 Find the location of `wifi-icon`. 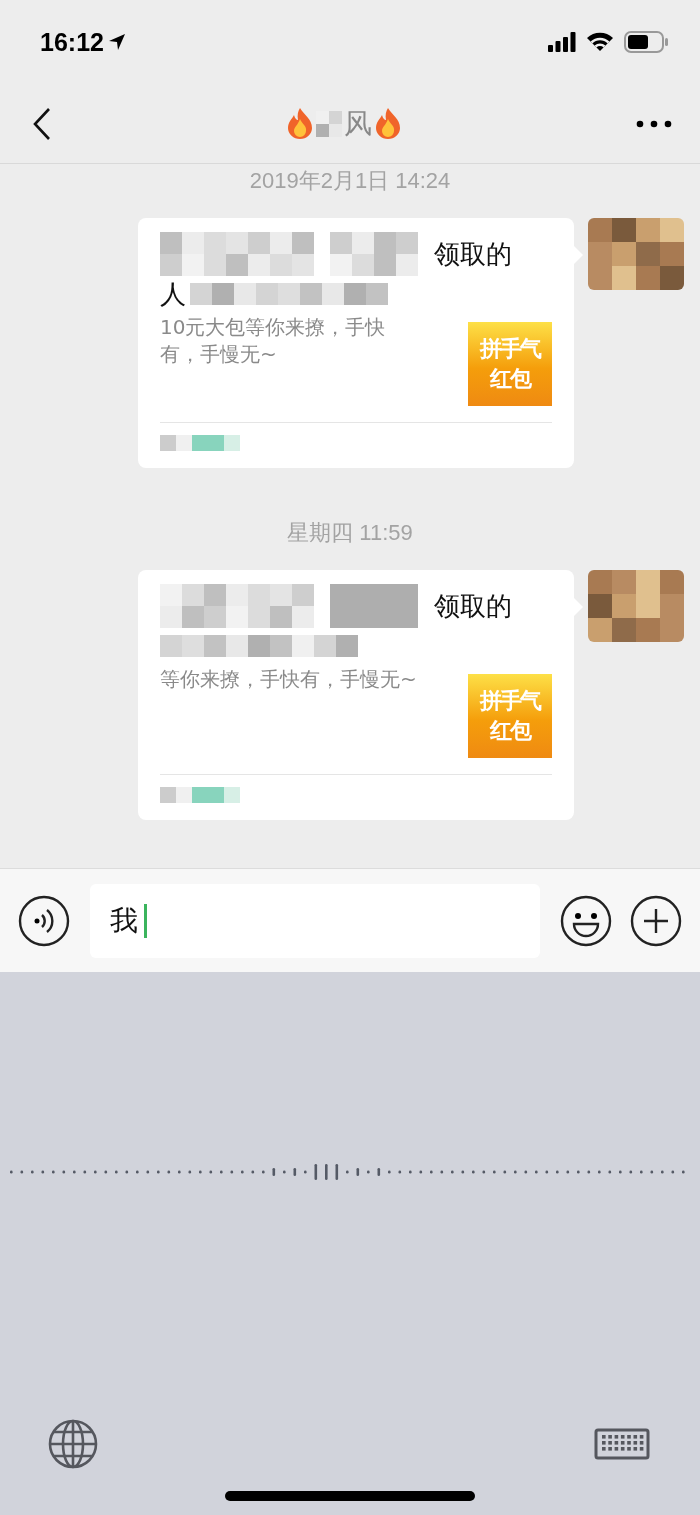

wifi-icon is located at coordinates (600, 42).